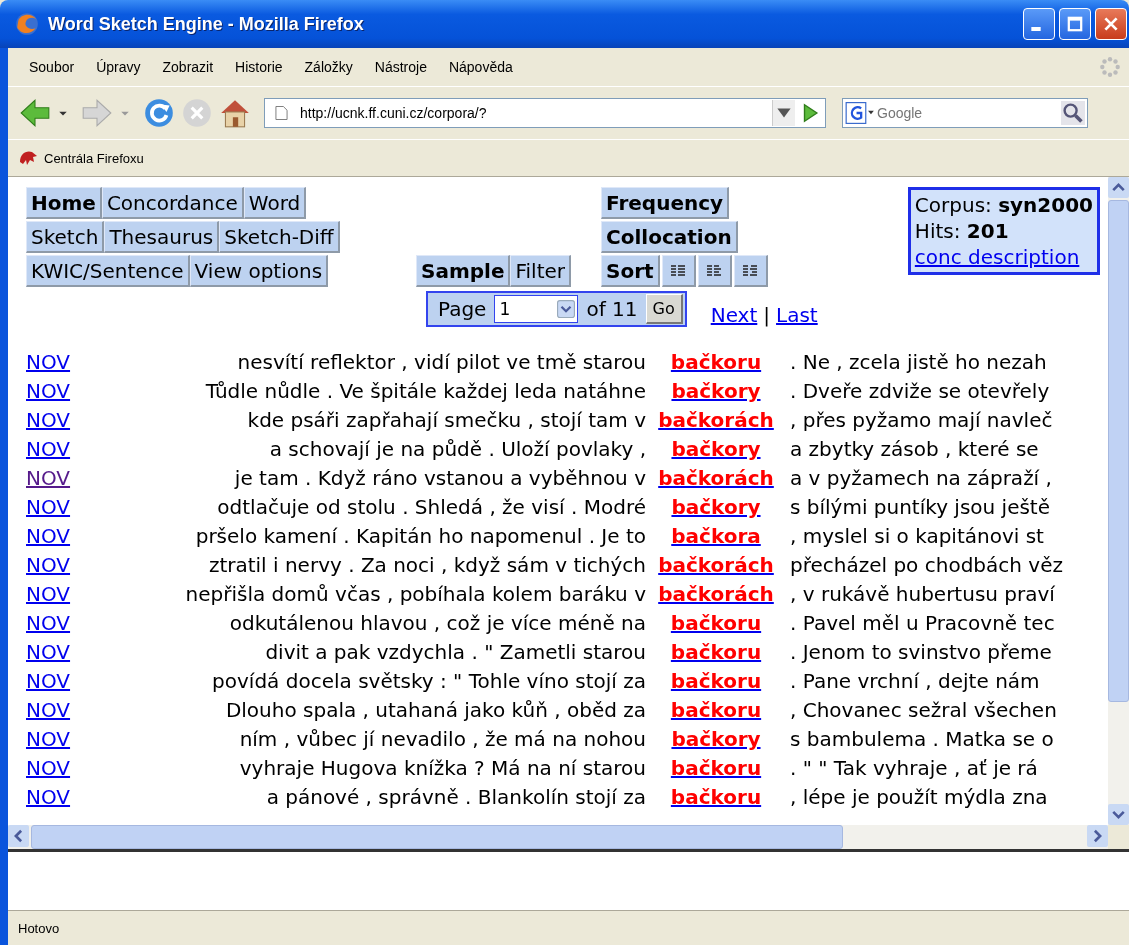 The width and height of the screenshot is (1129, 945). What do you see at coordinates (1111, 24) in the screenshot?
I see `close-button` at bounding box center [1111, 24].